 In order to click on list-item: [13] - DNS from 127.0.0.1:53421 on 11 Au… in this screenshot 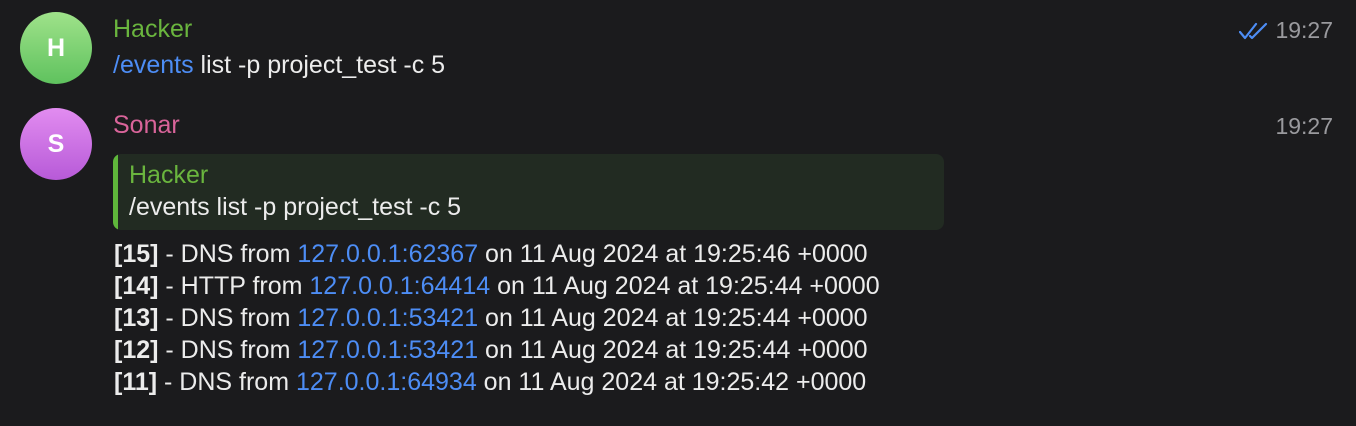, I will do `click(497, 318)`.